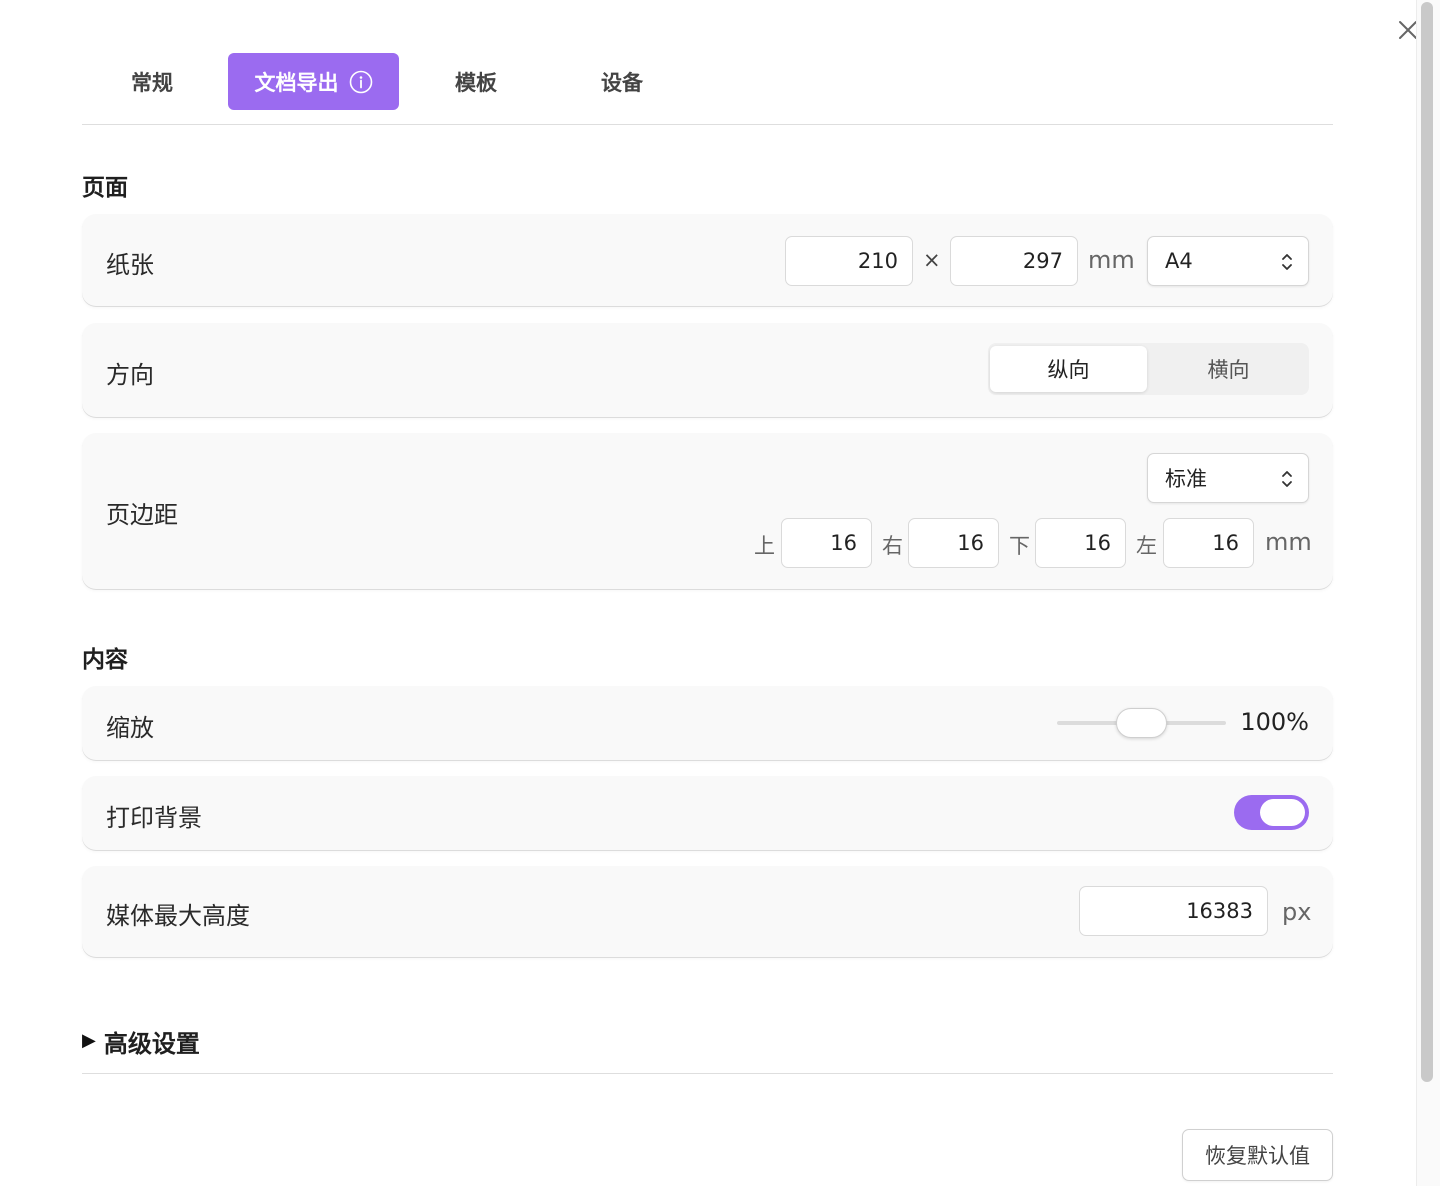 The height and width of the screenshot is (1186, 1440). Describe the element at coordinates (142, 515) in the screenshot. I see `margins-label: 页边距` at that location.